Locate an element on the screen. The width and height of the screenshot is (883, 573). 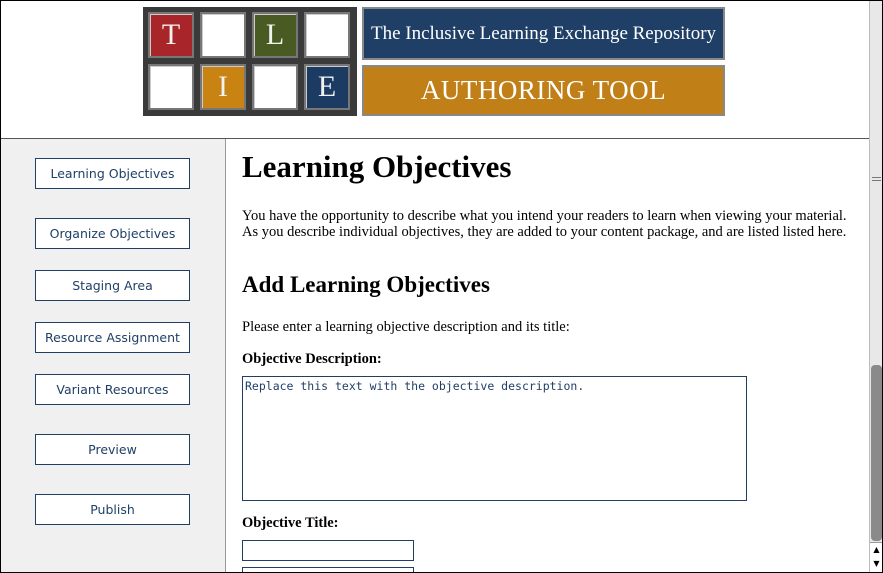
scroll-arrows: ▲ ▼ is located at coordinates (876, 557).